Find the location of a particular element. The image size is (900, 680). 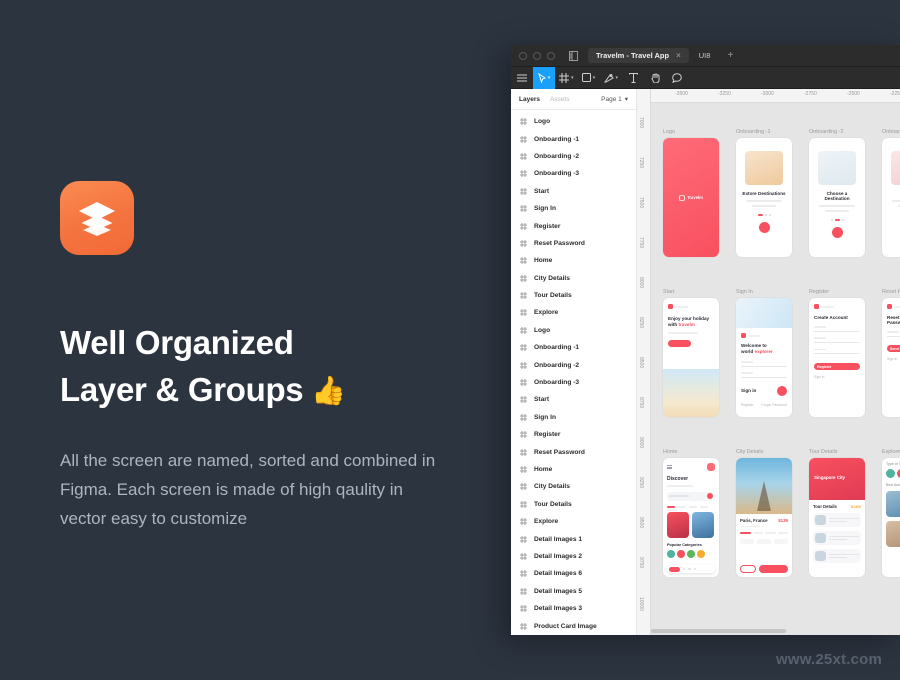

avatar is located at coordinates (711, 467).